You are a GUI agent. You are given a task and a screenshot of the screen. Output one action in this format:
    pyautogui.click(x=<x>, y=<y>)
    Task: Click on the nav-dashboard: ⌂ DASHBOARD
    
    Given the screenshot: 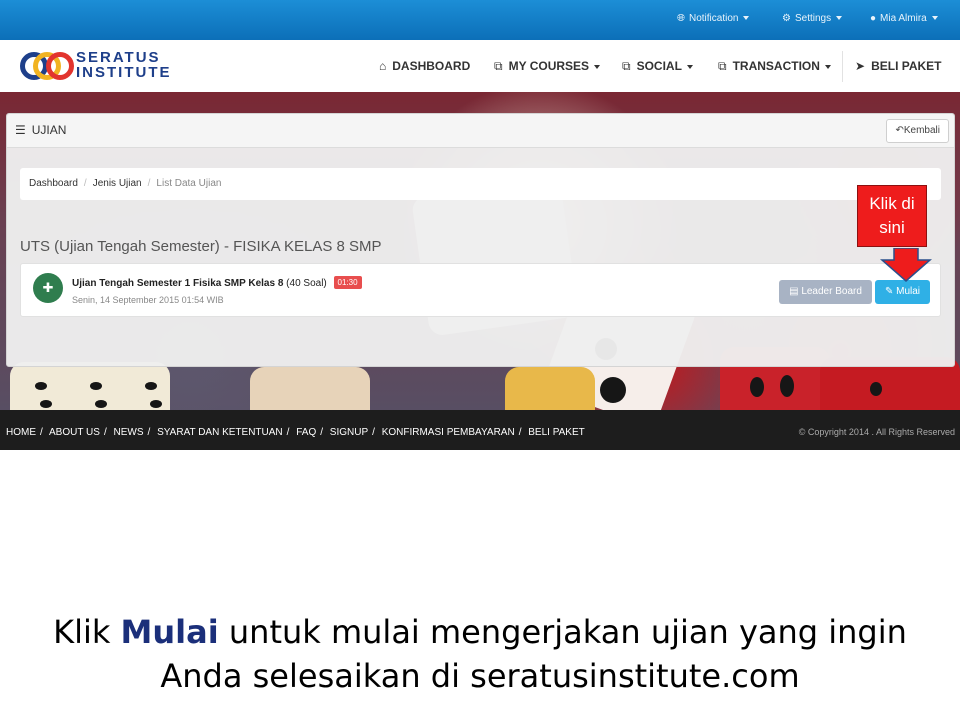 What is the action you would take?
    pyautogui.click(x=424, y=66)
    